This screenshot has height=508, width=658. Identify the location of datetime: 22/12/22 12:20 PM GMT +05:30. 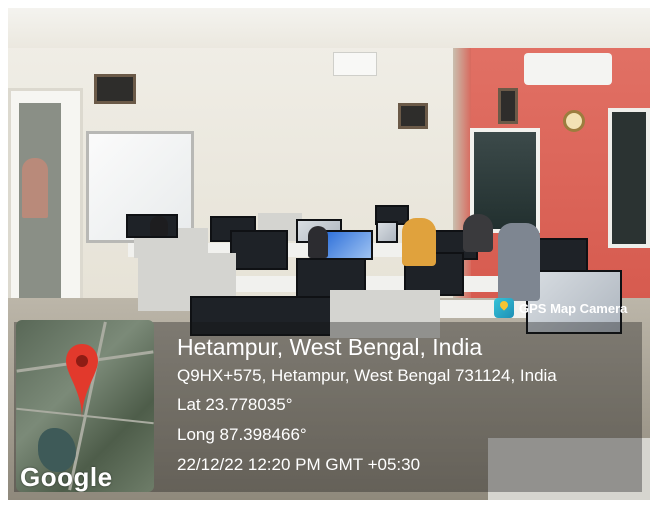
(299, 464).